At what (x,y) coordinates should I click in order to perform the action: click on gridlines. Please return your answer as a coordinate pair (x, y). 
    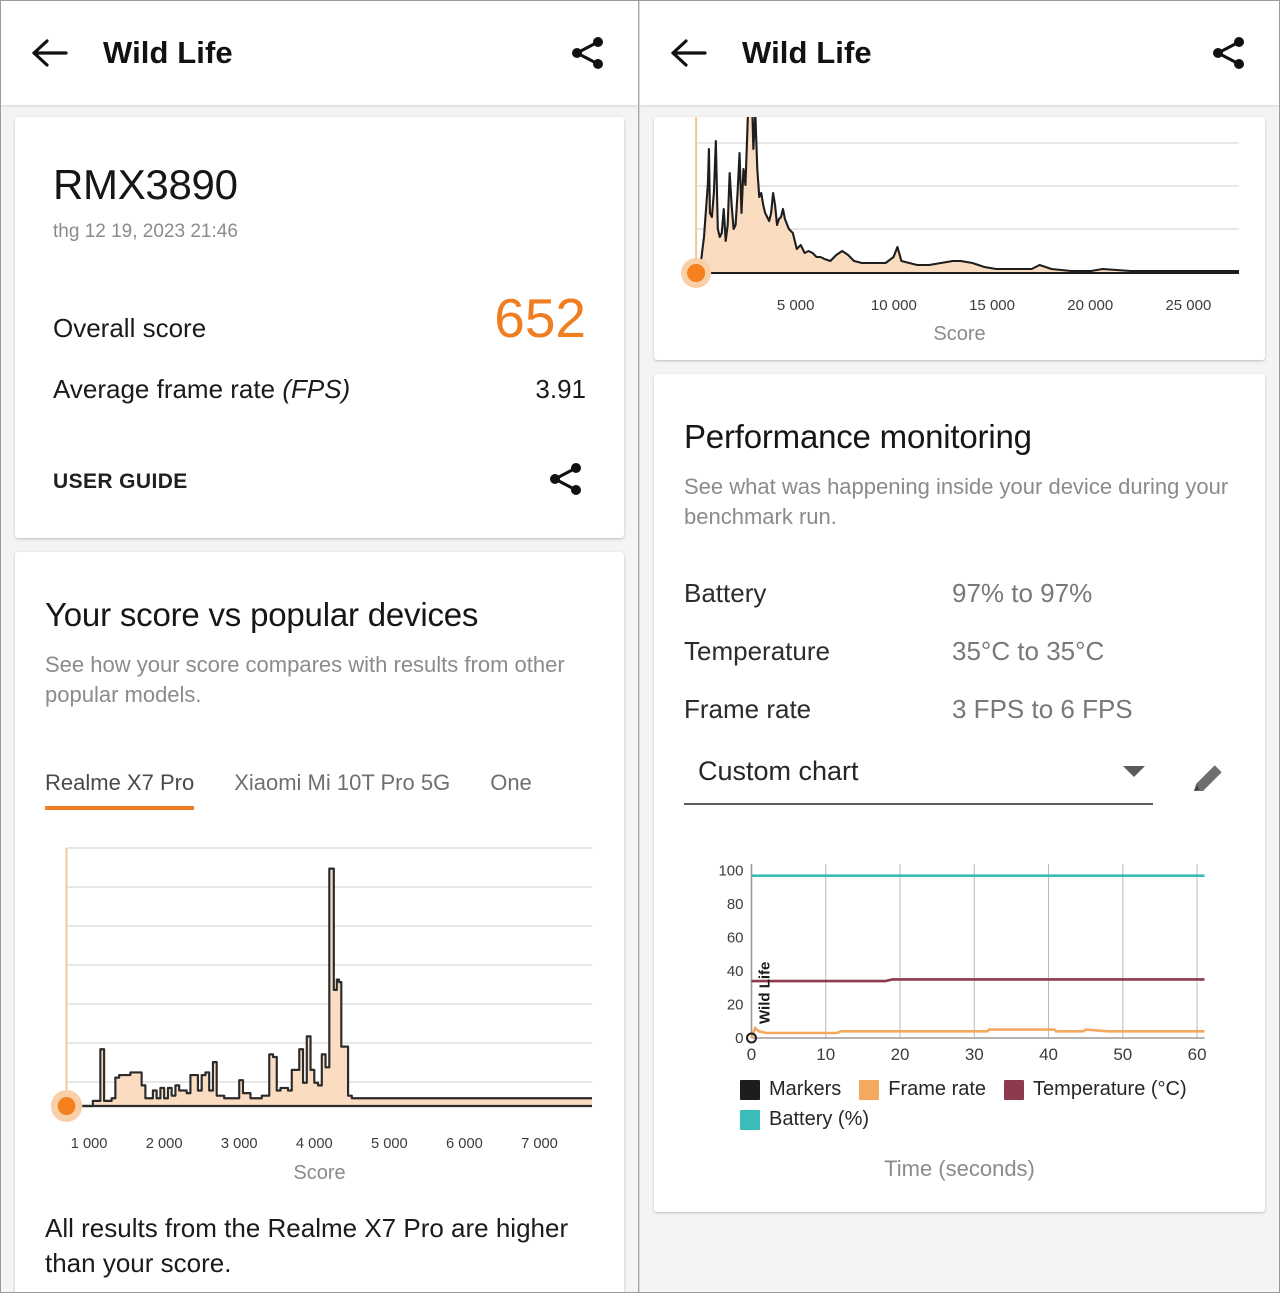
    Looking at the image, I should click on (967, 186).